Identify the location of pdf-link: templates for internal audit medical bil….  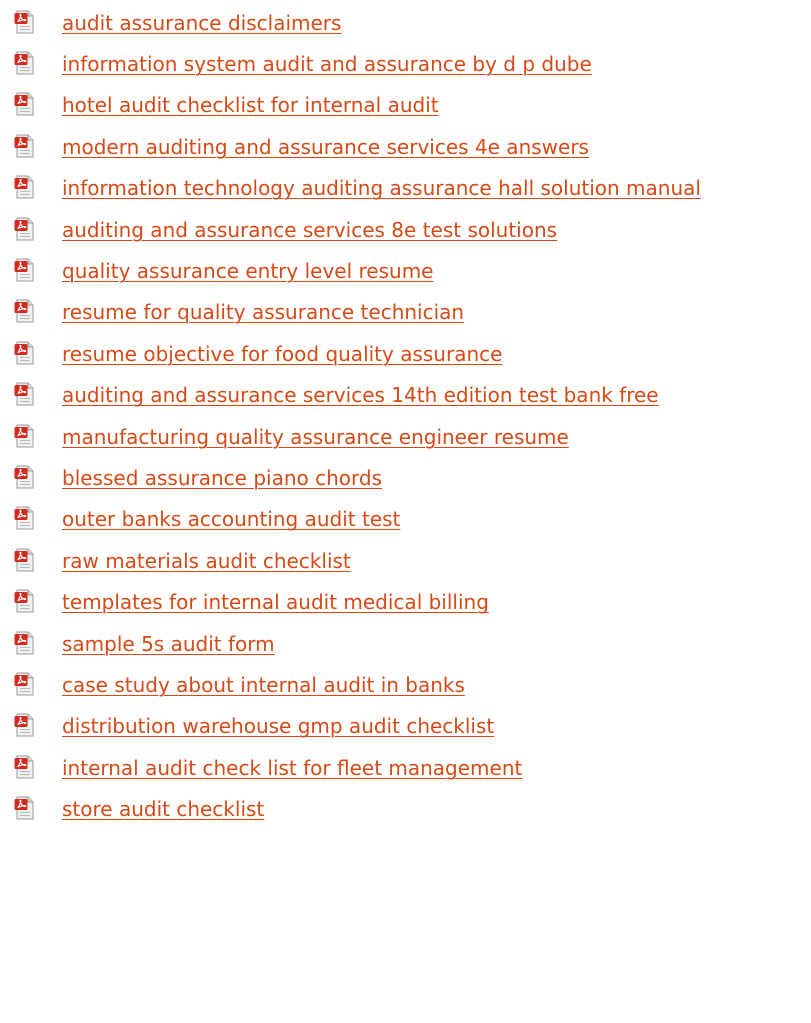
(275, 602).